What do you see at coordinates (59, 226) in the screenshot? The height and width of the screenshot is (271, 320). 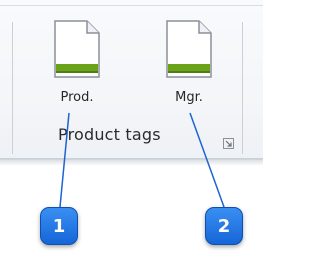 I see `callout-badge-1: 1` at bounding box center [59, 226].